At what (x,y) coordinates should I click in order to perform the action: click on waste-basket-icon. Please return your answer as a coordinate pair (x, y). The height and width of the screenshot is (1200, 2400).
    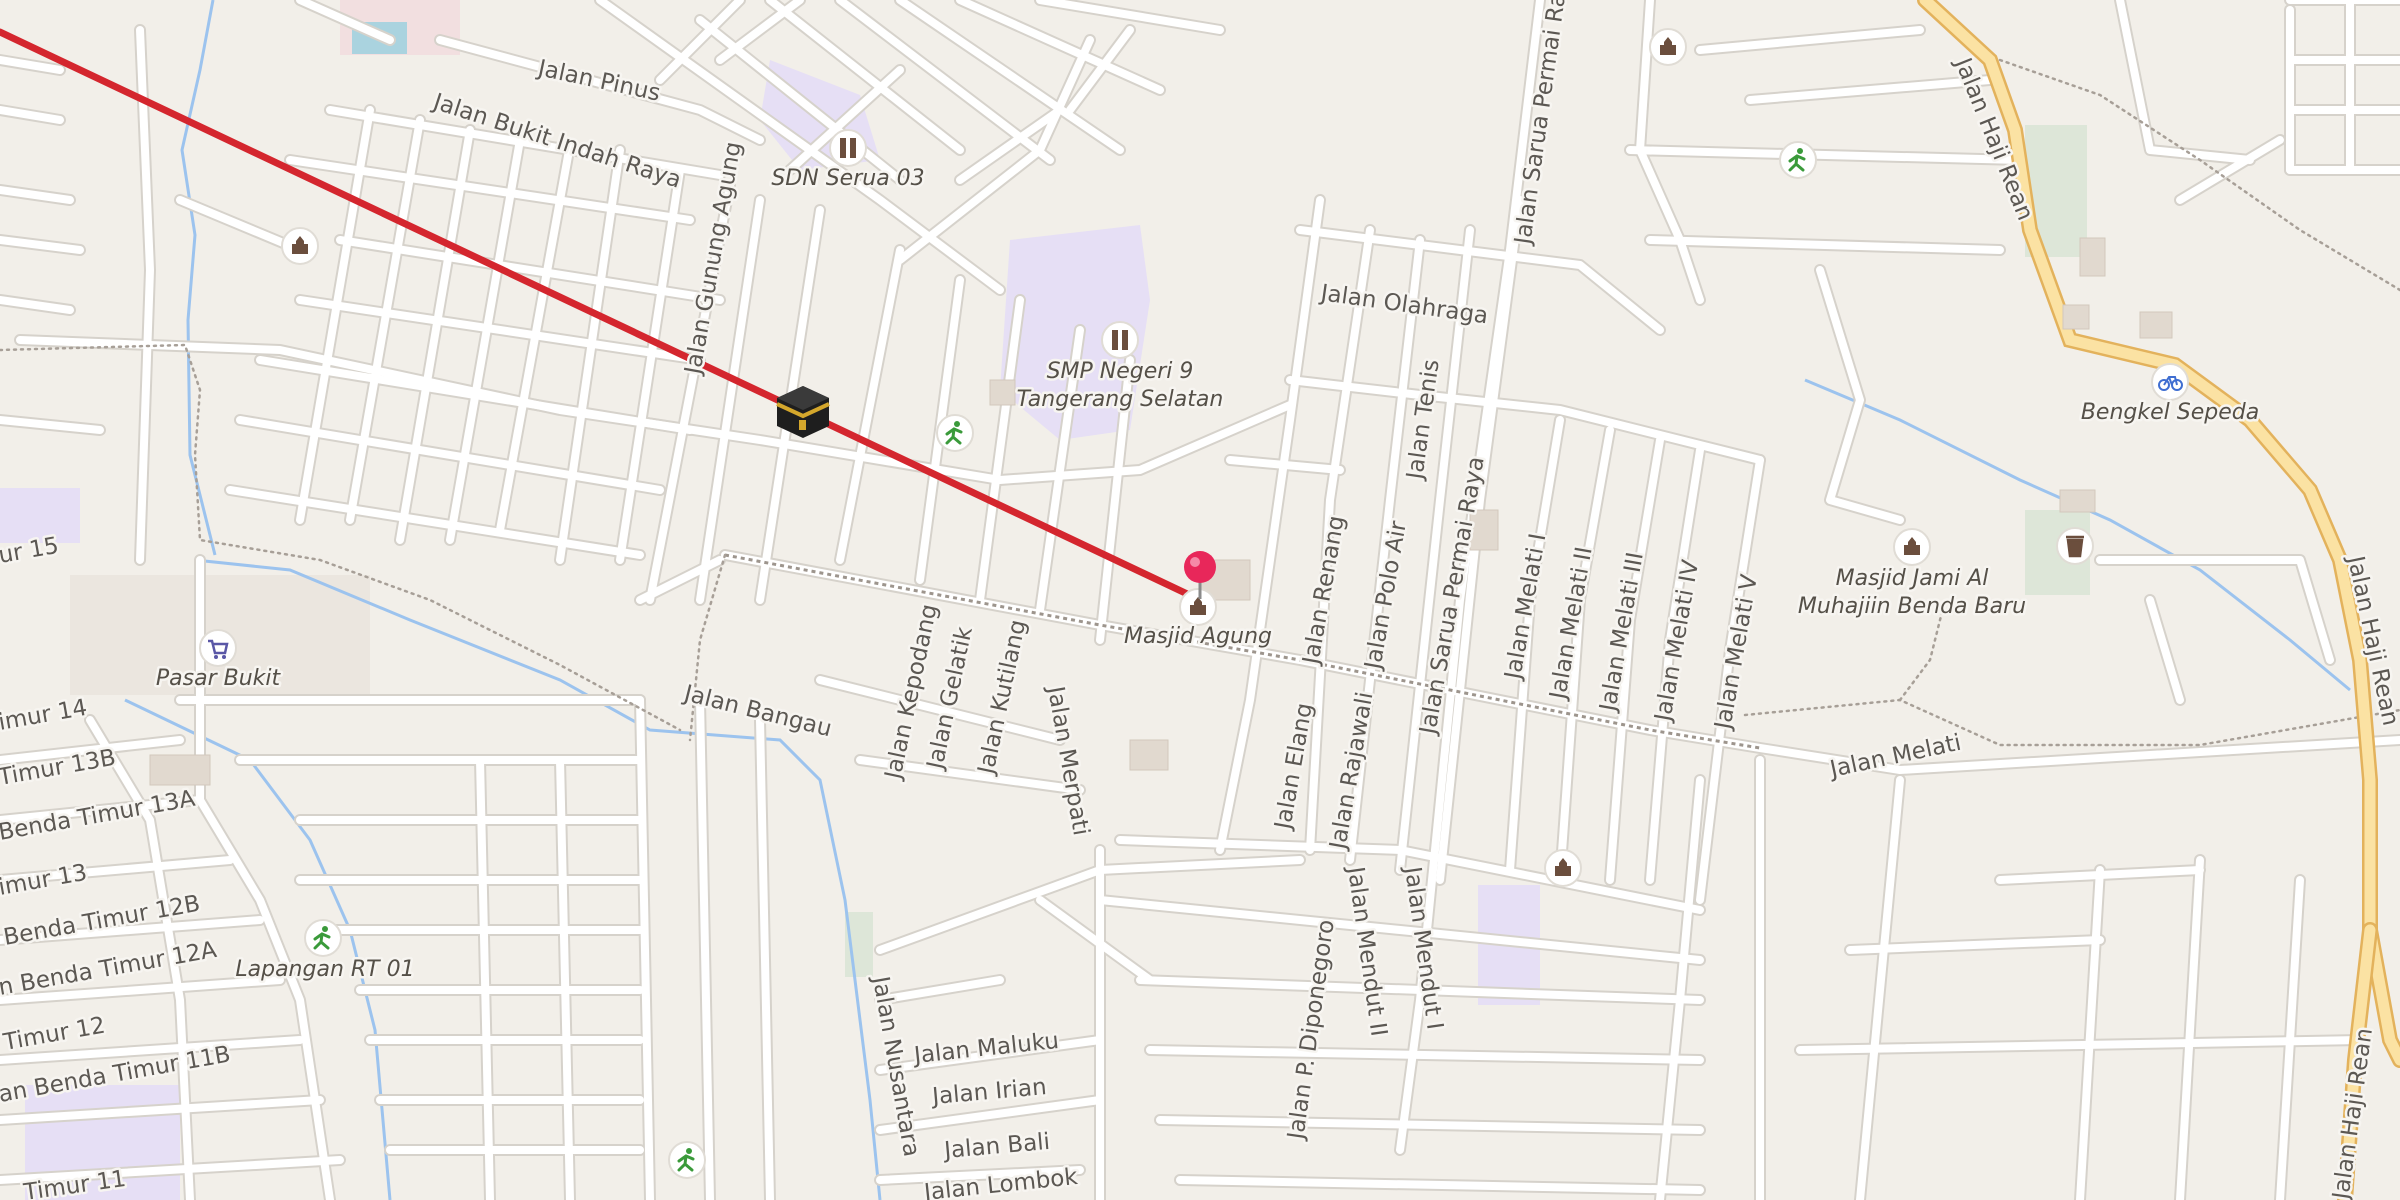
    Looking at the image, I should click on (2075, 546).